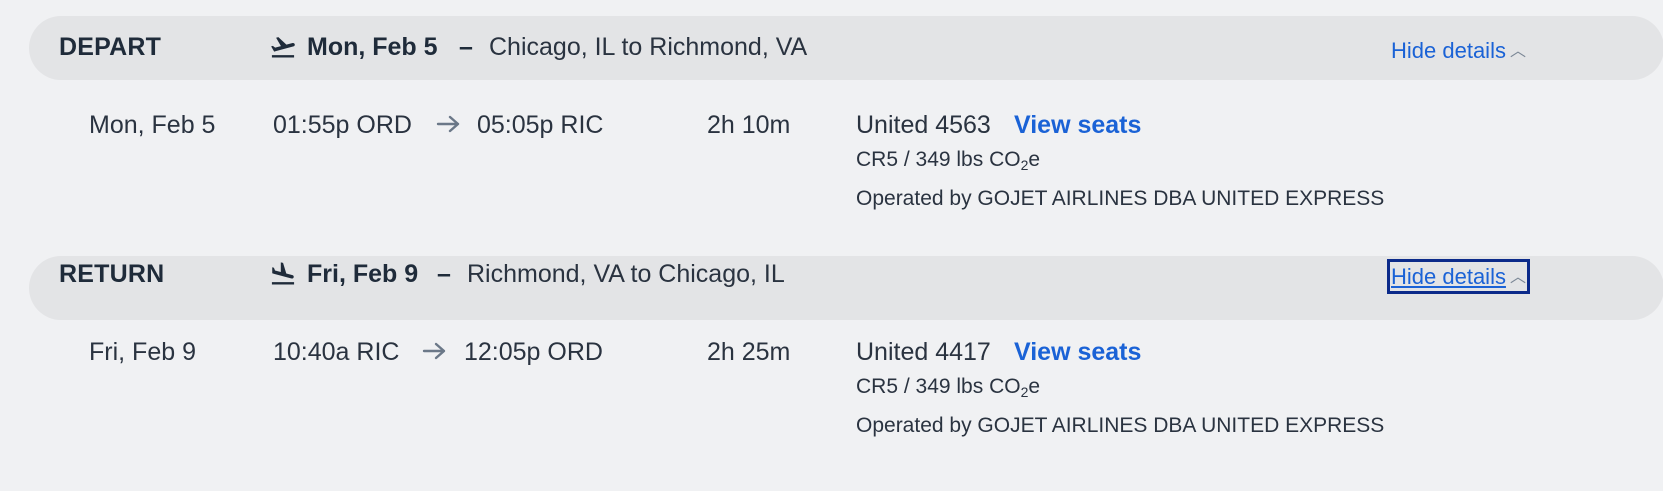  Describe the element at coordinates (938, 159) in the screenshot. I see `depart-emissions-prefix: CR5 / 349 lbs CO` at that location.